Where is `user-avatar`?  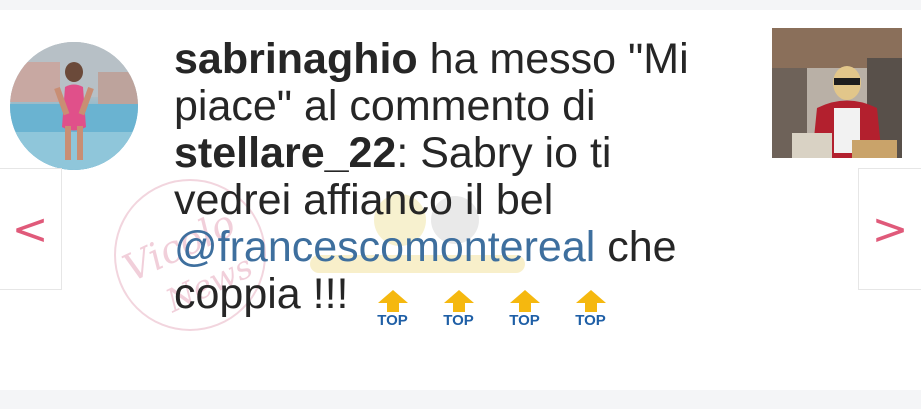
user-avatar is located at coordinates (74, 106).